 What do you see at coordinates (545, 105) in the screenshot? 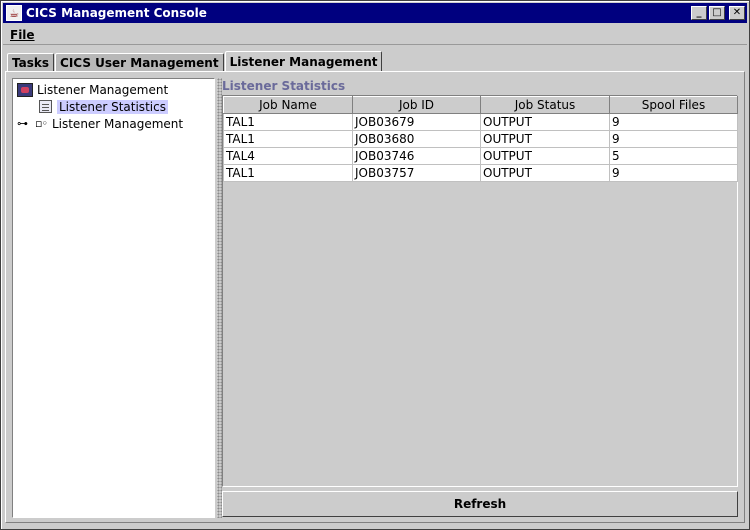
I see `column-header-job-status: Job Status` at bounding box center [545, 105].